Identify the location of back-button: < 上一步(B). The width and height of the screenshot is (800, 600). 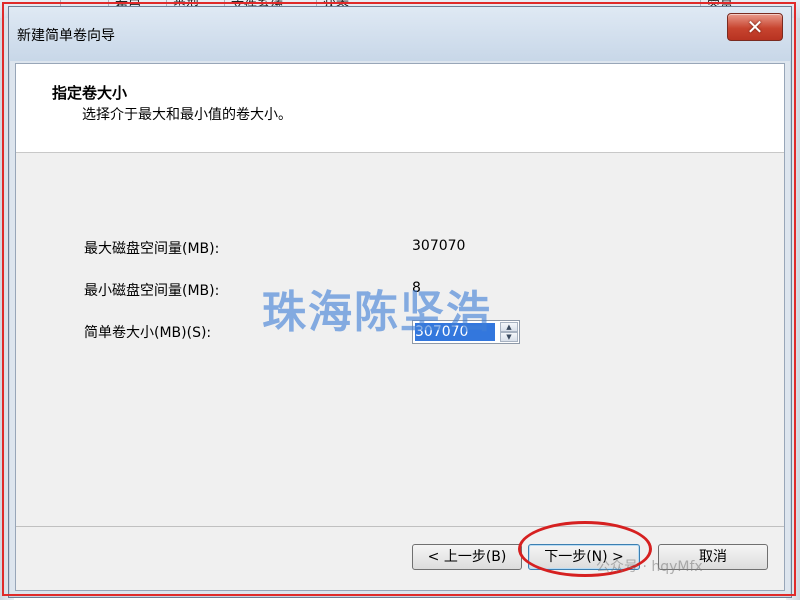
(467, 557).